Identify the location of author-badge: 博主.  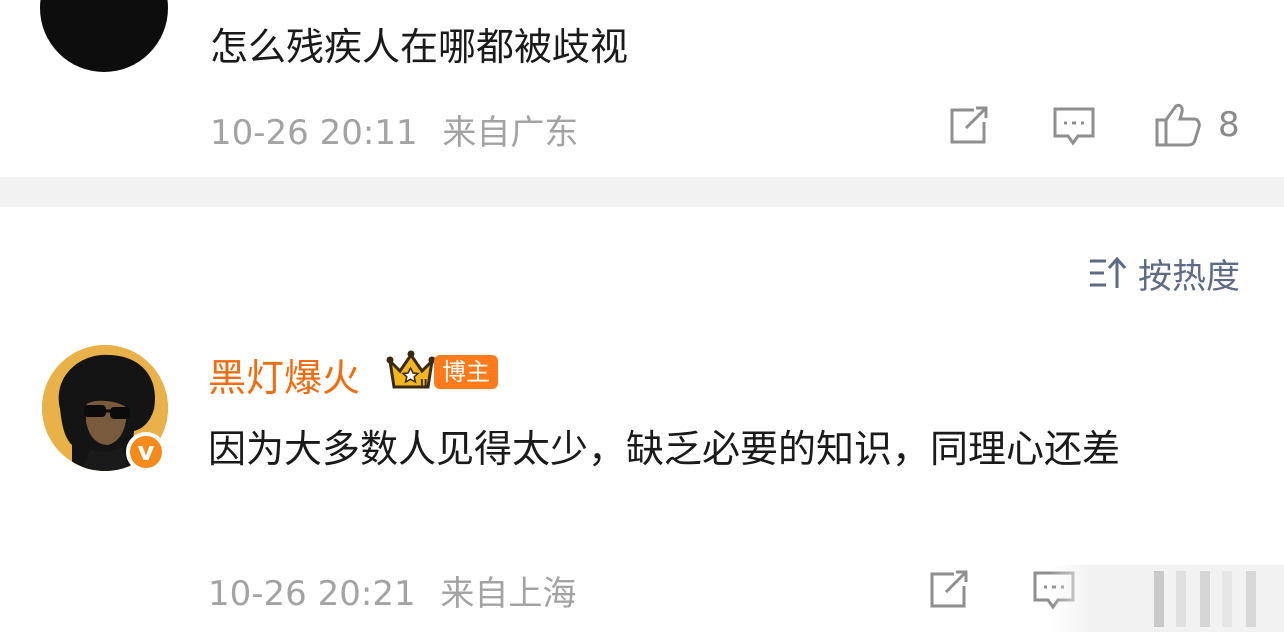
(466, 372).